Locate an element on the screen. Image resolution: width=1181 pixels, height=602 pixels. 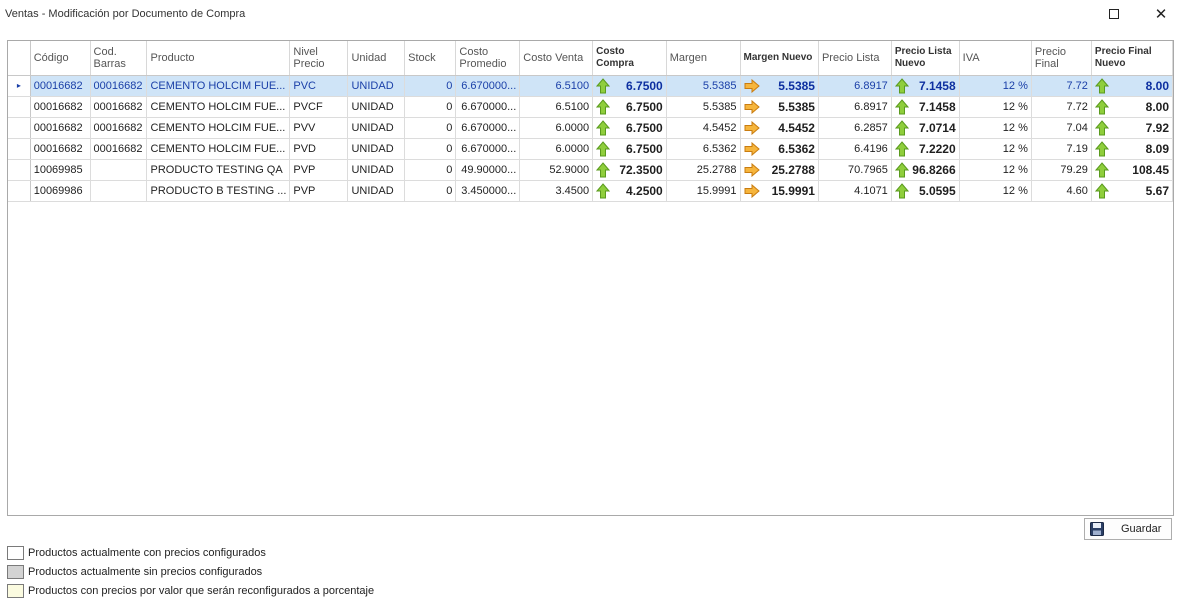
cell-costo-venta: 3.4500 is located at coordinates (556, 191).